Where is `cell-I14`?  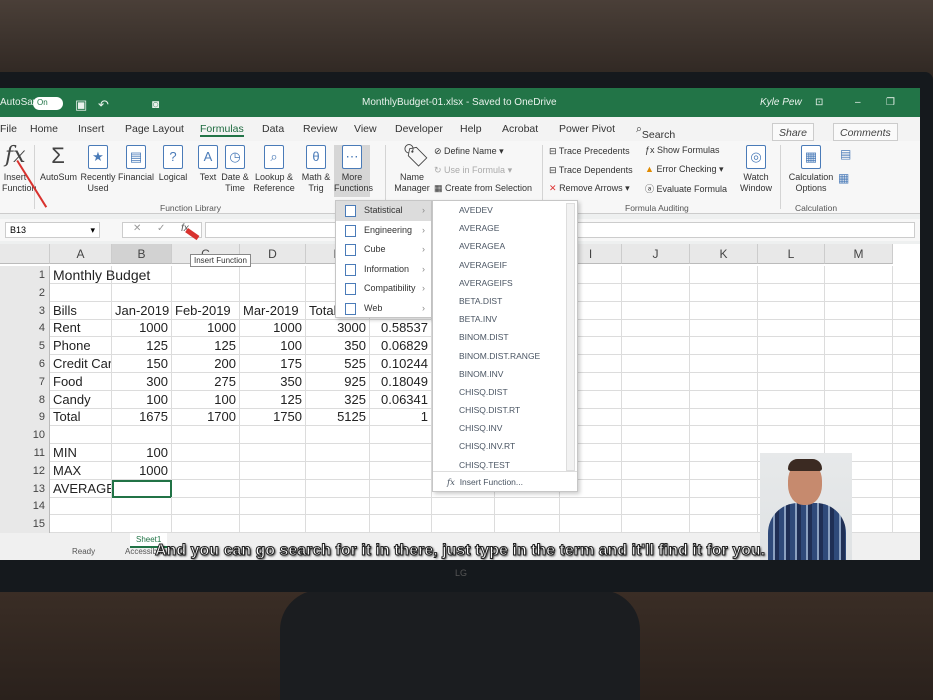 cell-I14 is located at coordinates (591, 506).